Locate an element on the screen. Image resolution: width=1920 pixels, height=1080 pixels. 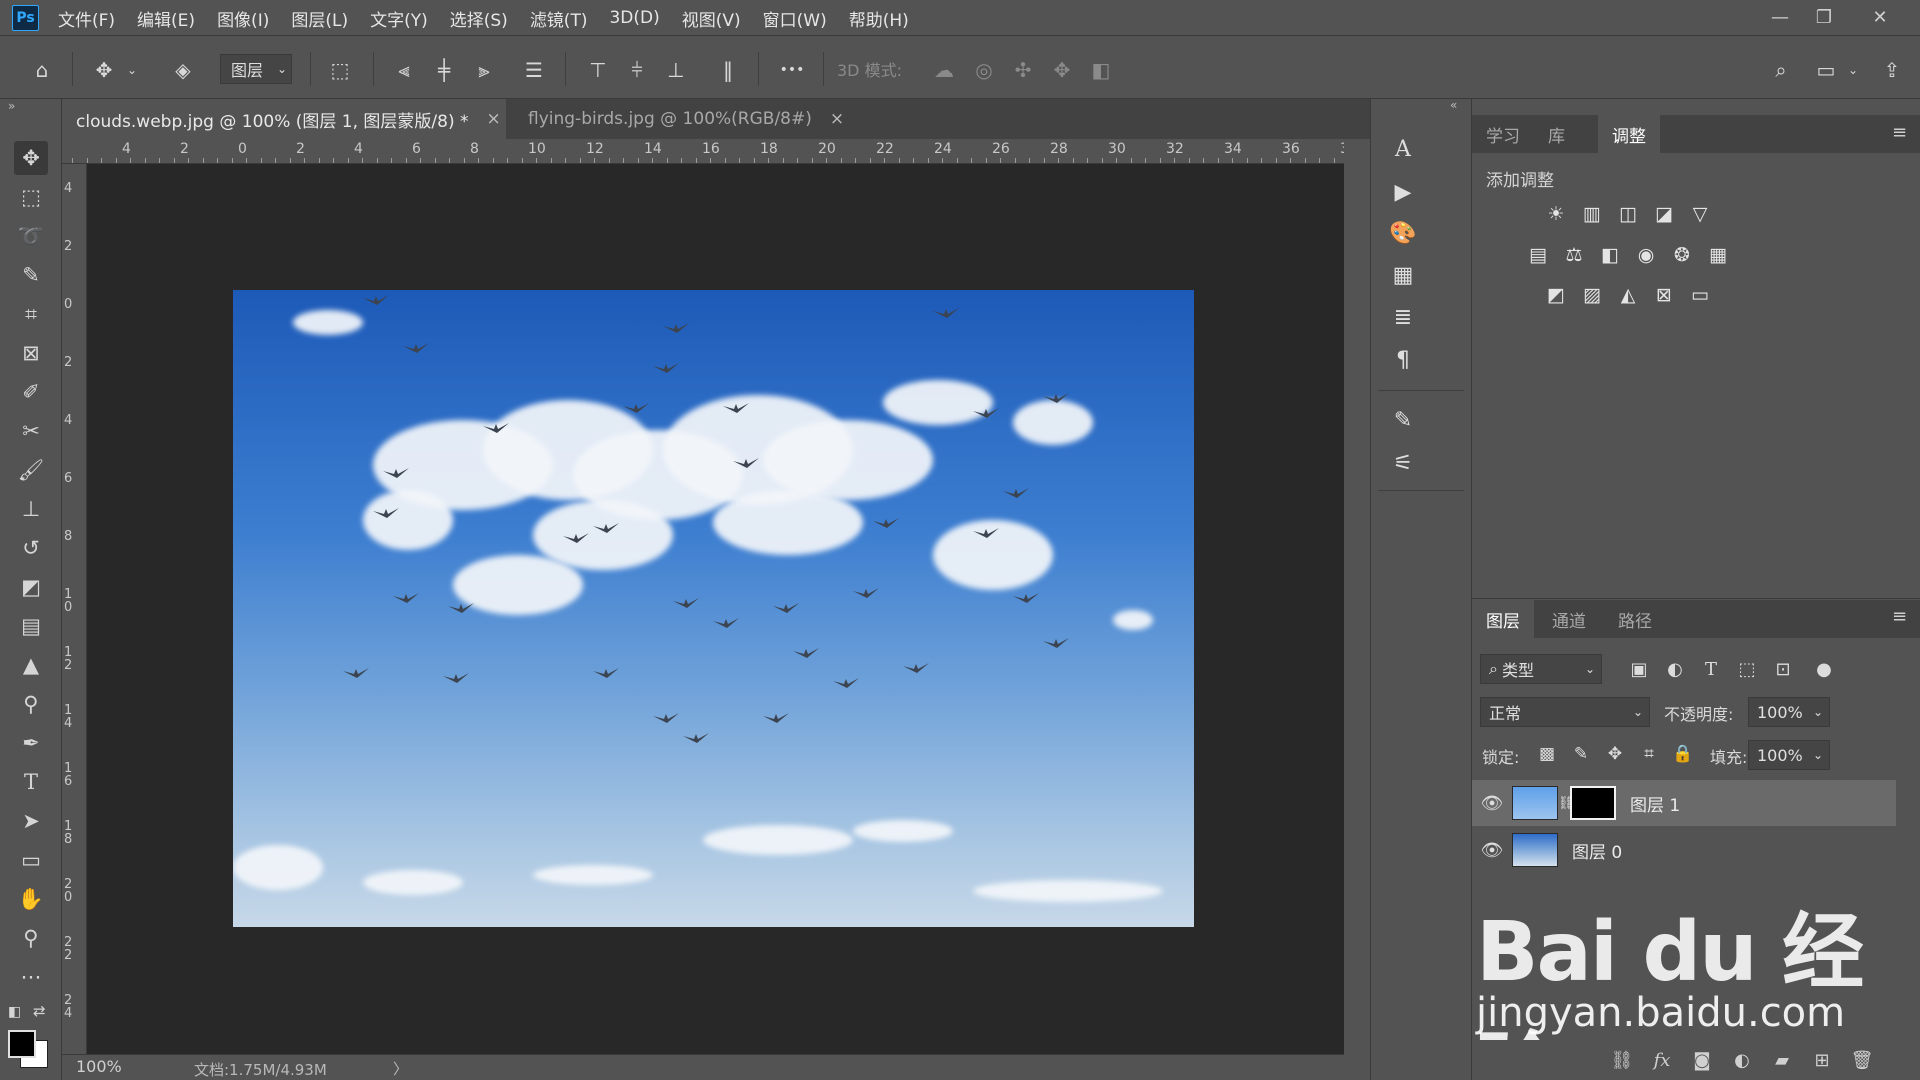
color-lookup-icon: ▦ is located at coordinates (1718, 255).